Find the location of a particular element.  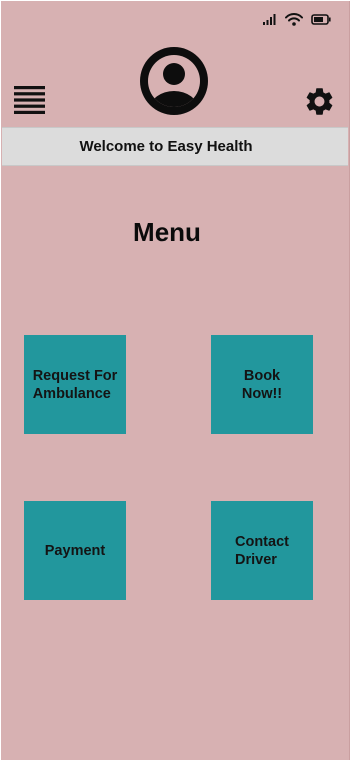

welcome-banner: Welcome to Easy Health is located at coordinates (175, 146).